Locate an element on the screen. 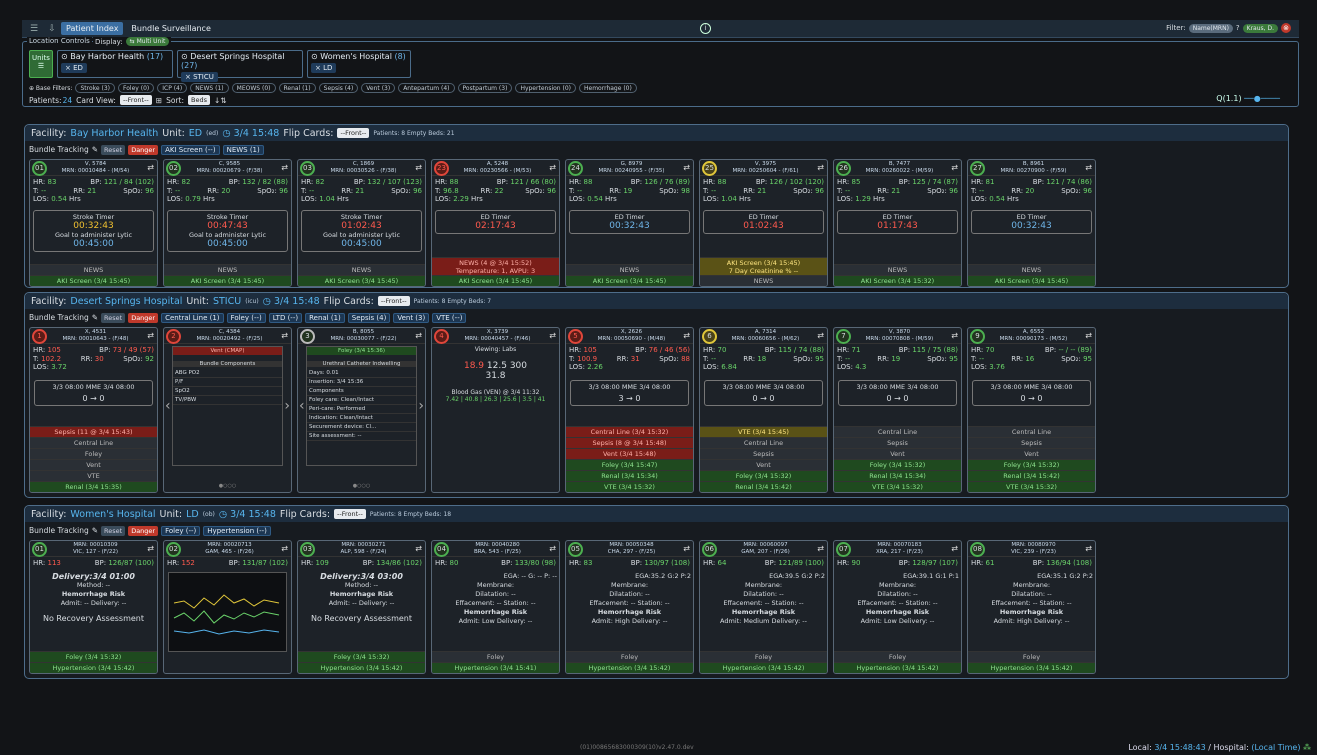  bundle-chip: NEWS (1) is located at coordinates (243, 149).